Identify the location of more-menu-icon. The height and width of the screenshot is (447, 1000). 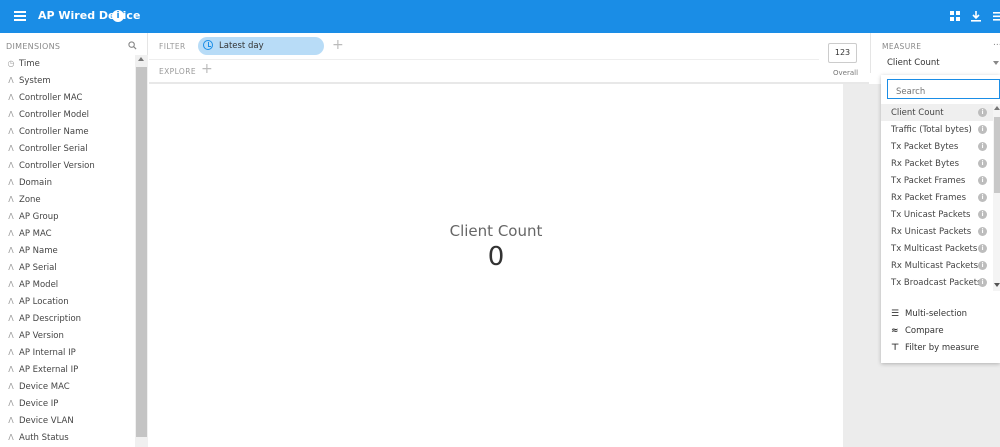
(995, 16).